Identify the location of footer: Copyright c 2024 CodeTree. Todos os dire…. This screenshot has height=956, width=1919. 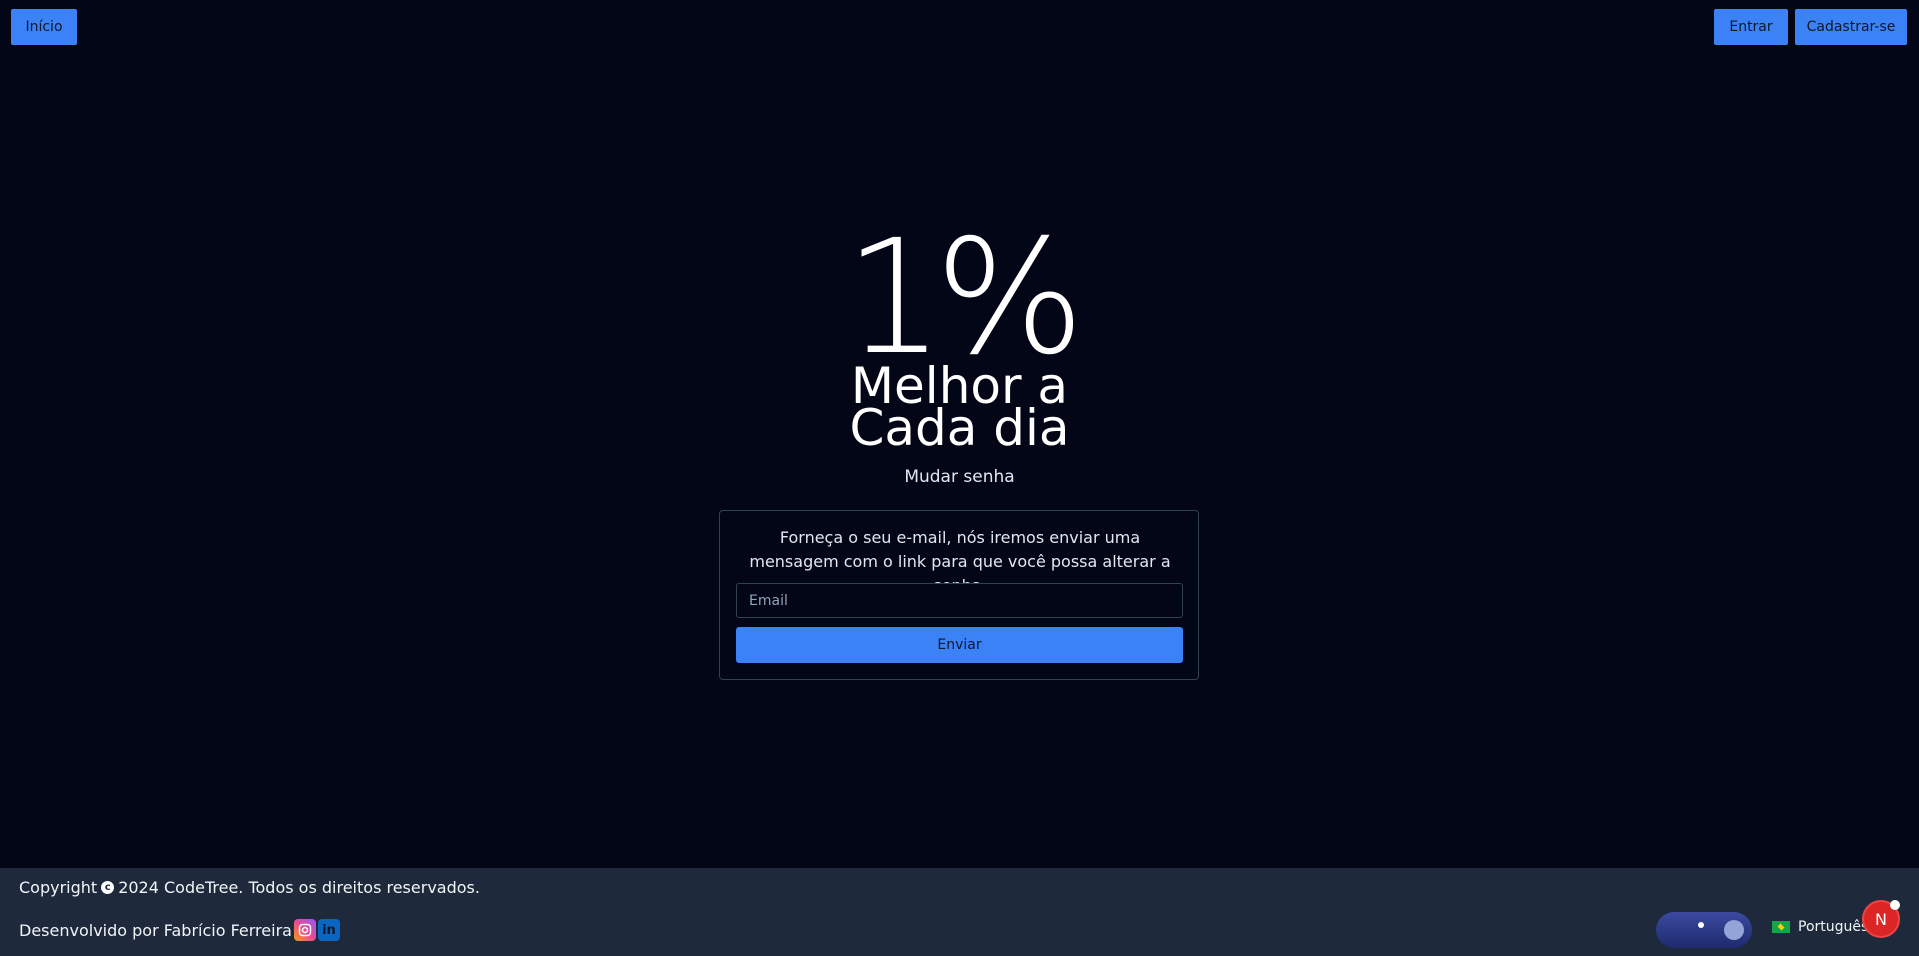
(959, 912).